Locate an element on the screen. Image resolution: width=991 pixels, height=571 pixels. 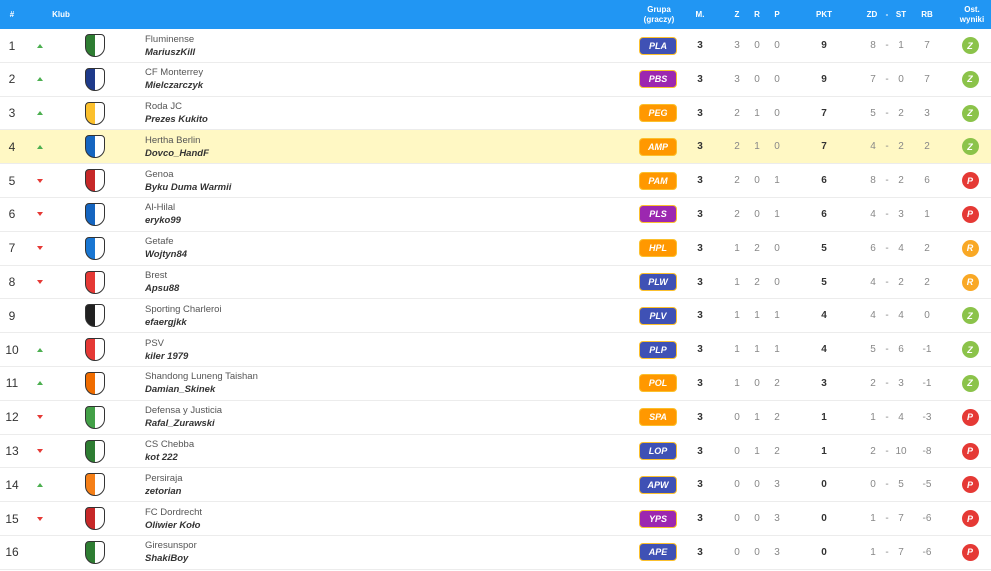
team-name: Persiraja is located at coordinates (164, 478).